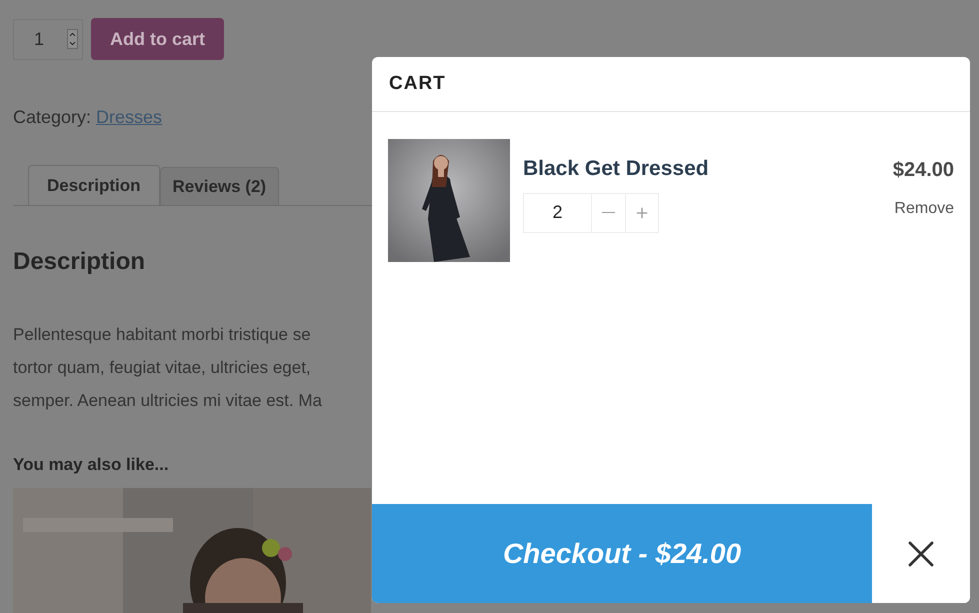  Describe the element at coordinates (79, 262) in the screenshot. I see `description-heading: Description` at that location.